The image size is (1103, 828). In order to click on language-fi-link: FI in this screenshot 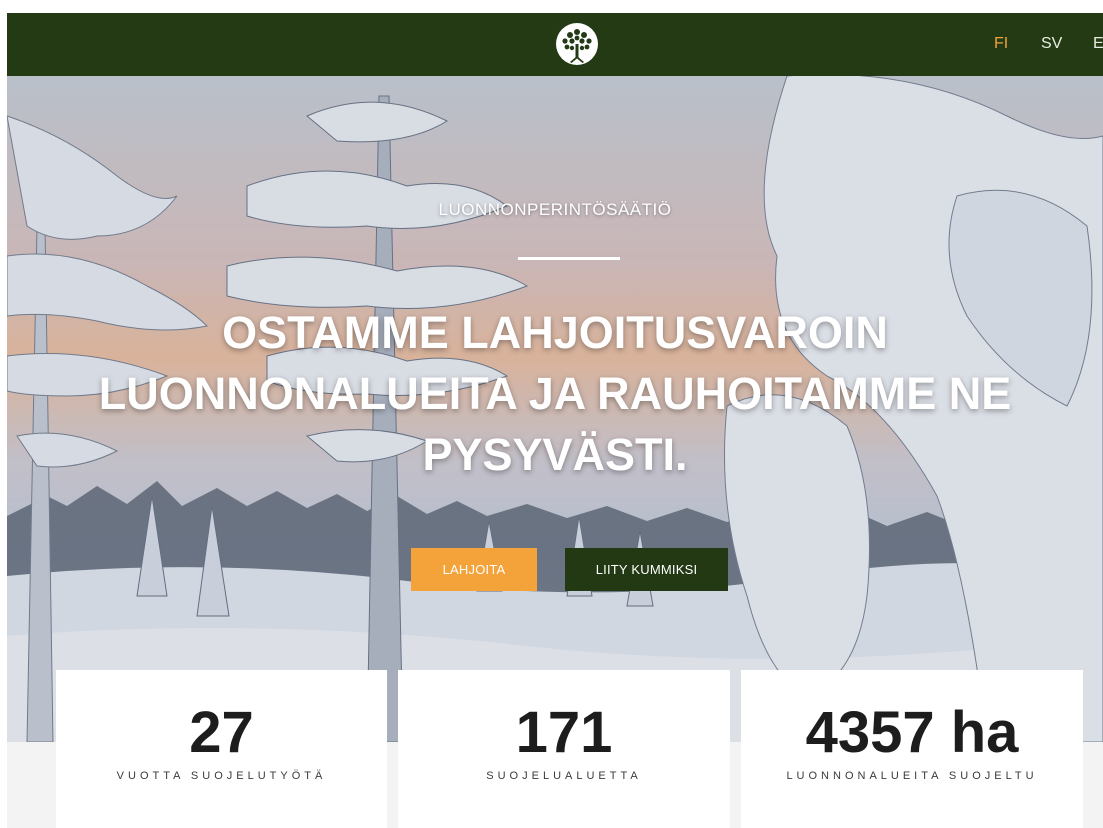, I will do `click(1001, 44)`.